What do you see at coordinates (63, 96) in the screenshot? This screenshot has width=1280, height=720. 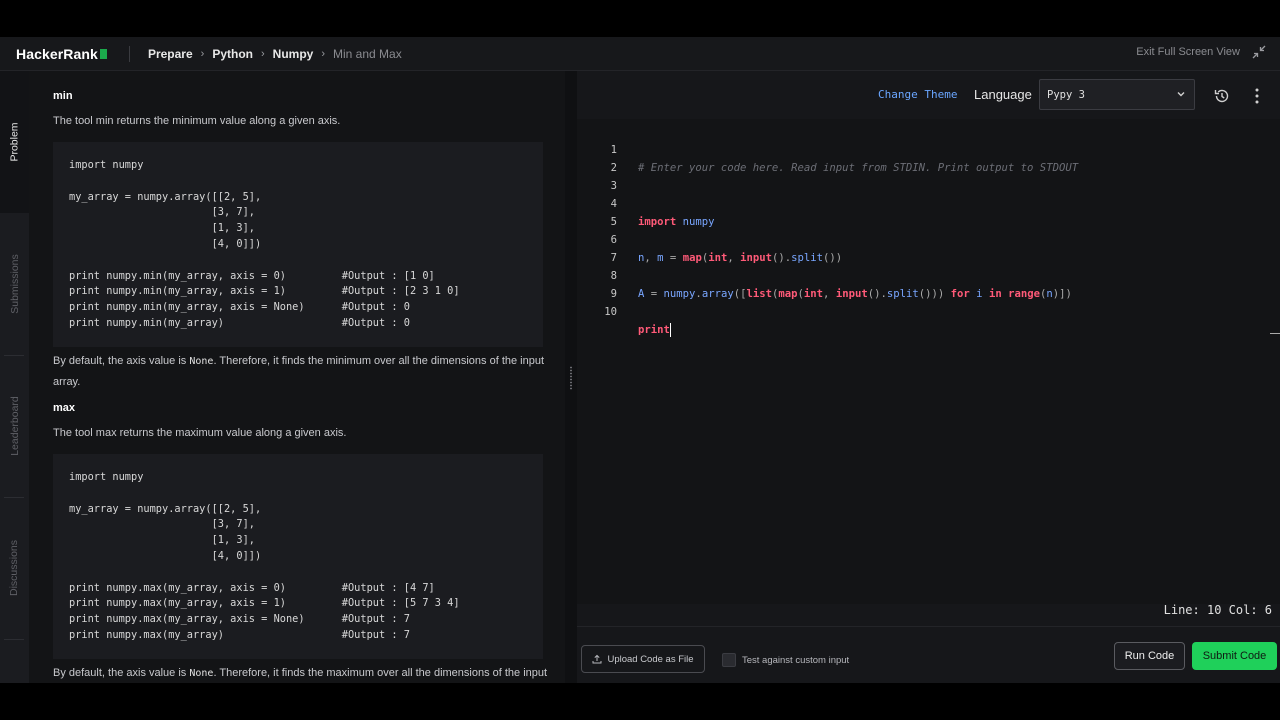 I see `min-heading: min` at bounding box center [63, 96].